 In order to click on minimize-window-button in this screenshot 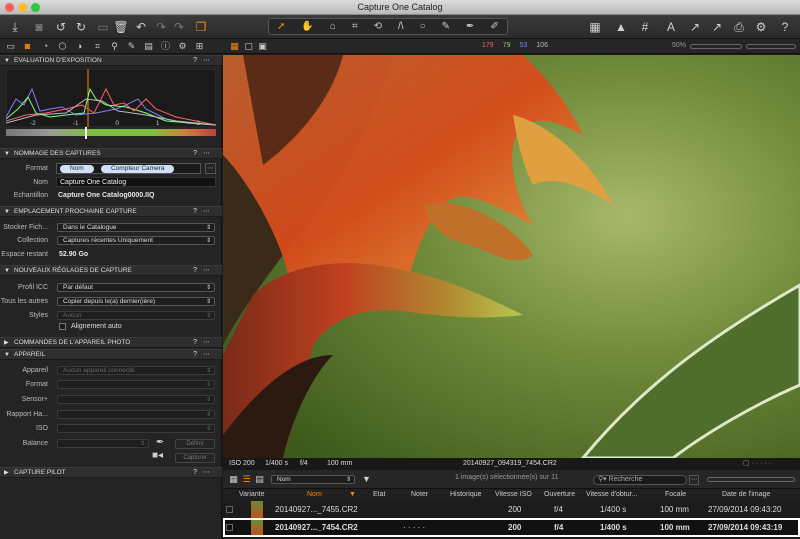, I will do `click(22, 7)`.